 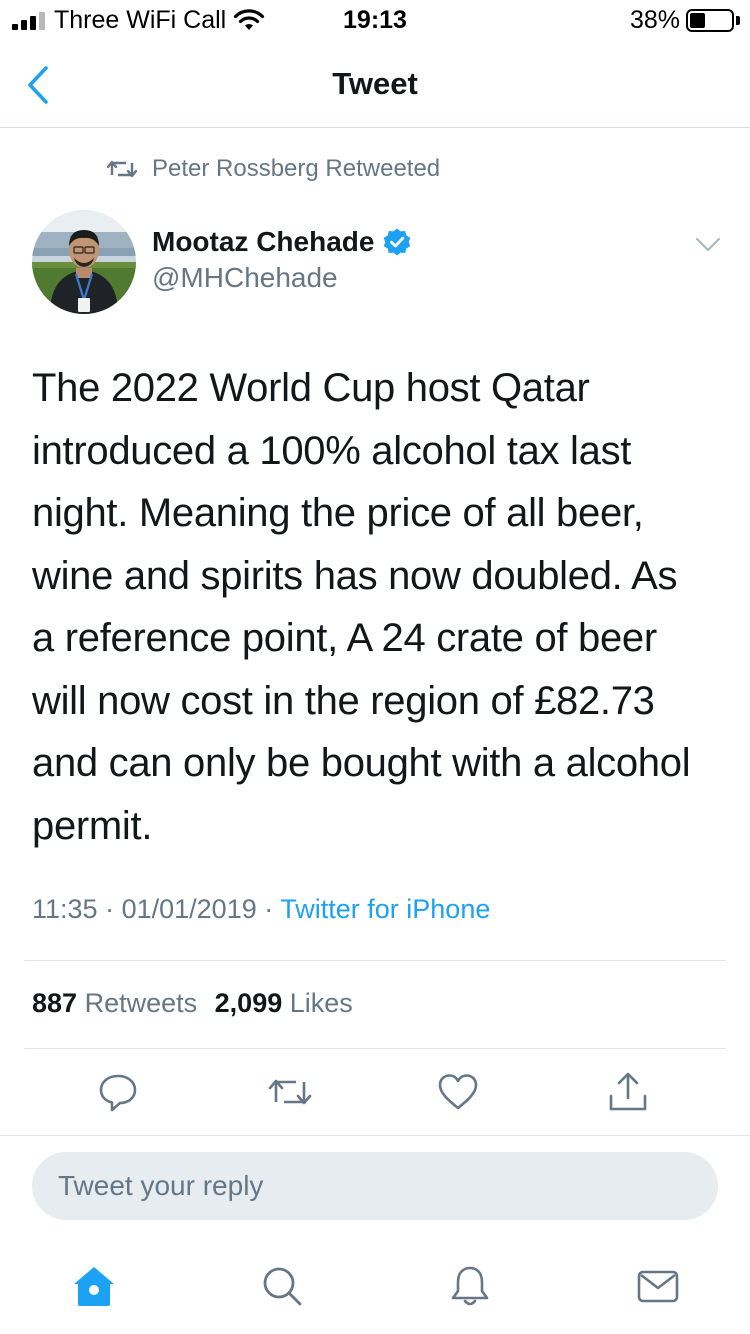 I want to click on notifications-icon, so click(x=470, y=1286).